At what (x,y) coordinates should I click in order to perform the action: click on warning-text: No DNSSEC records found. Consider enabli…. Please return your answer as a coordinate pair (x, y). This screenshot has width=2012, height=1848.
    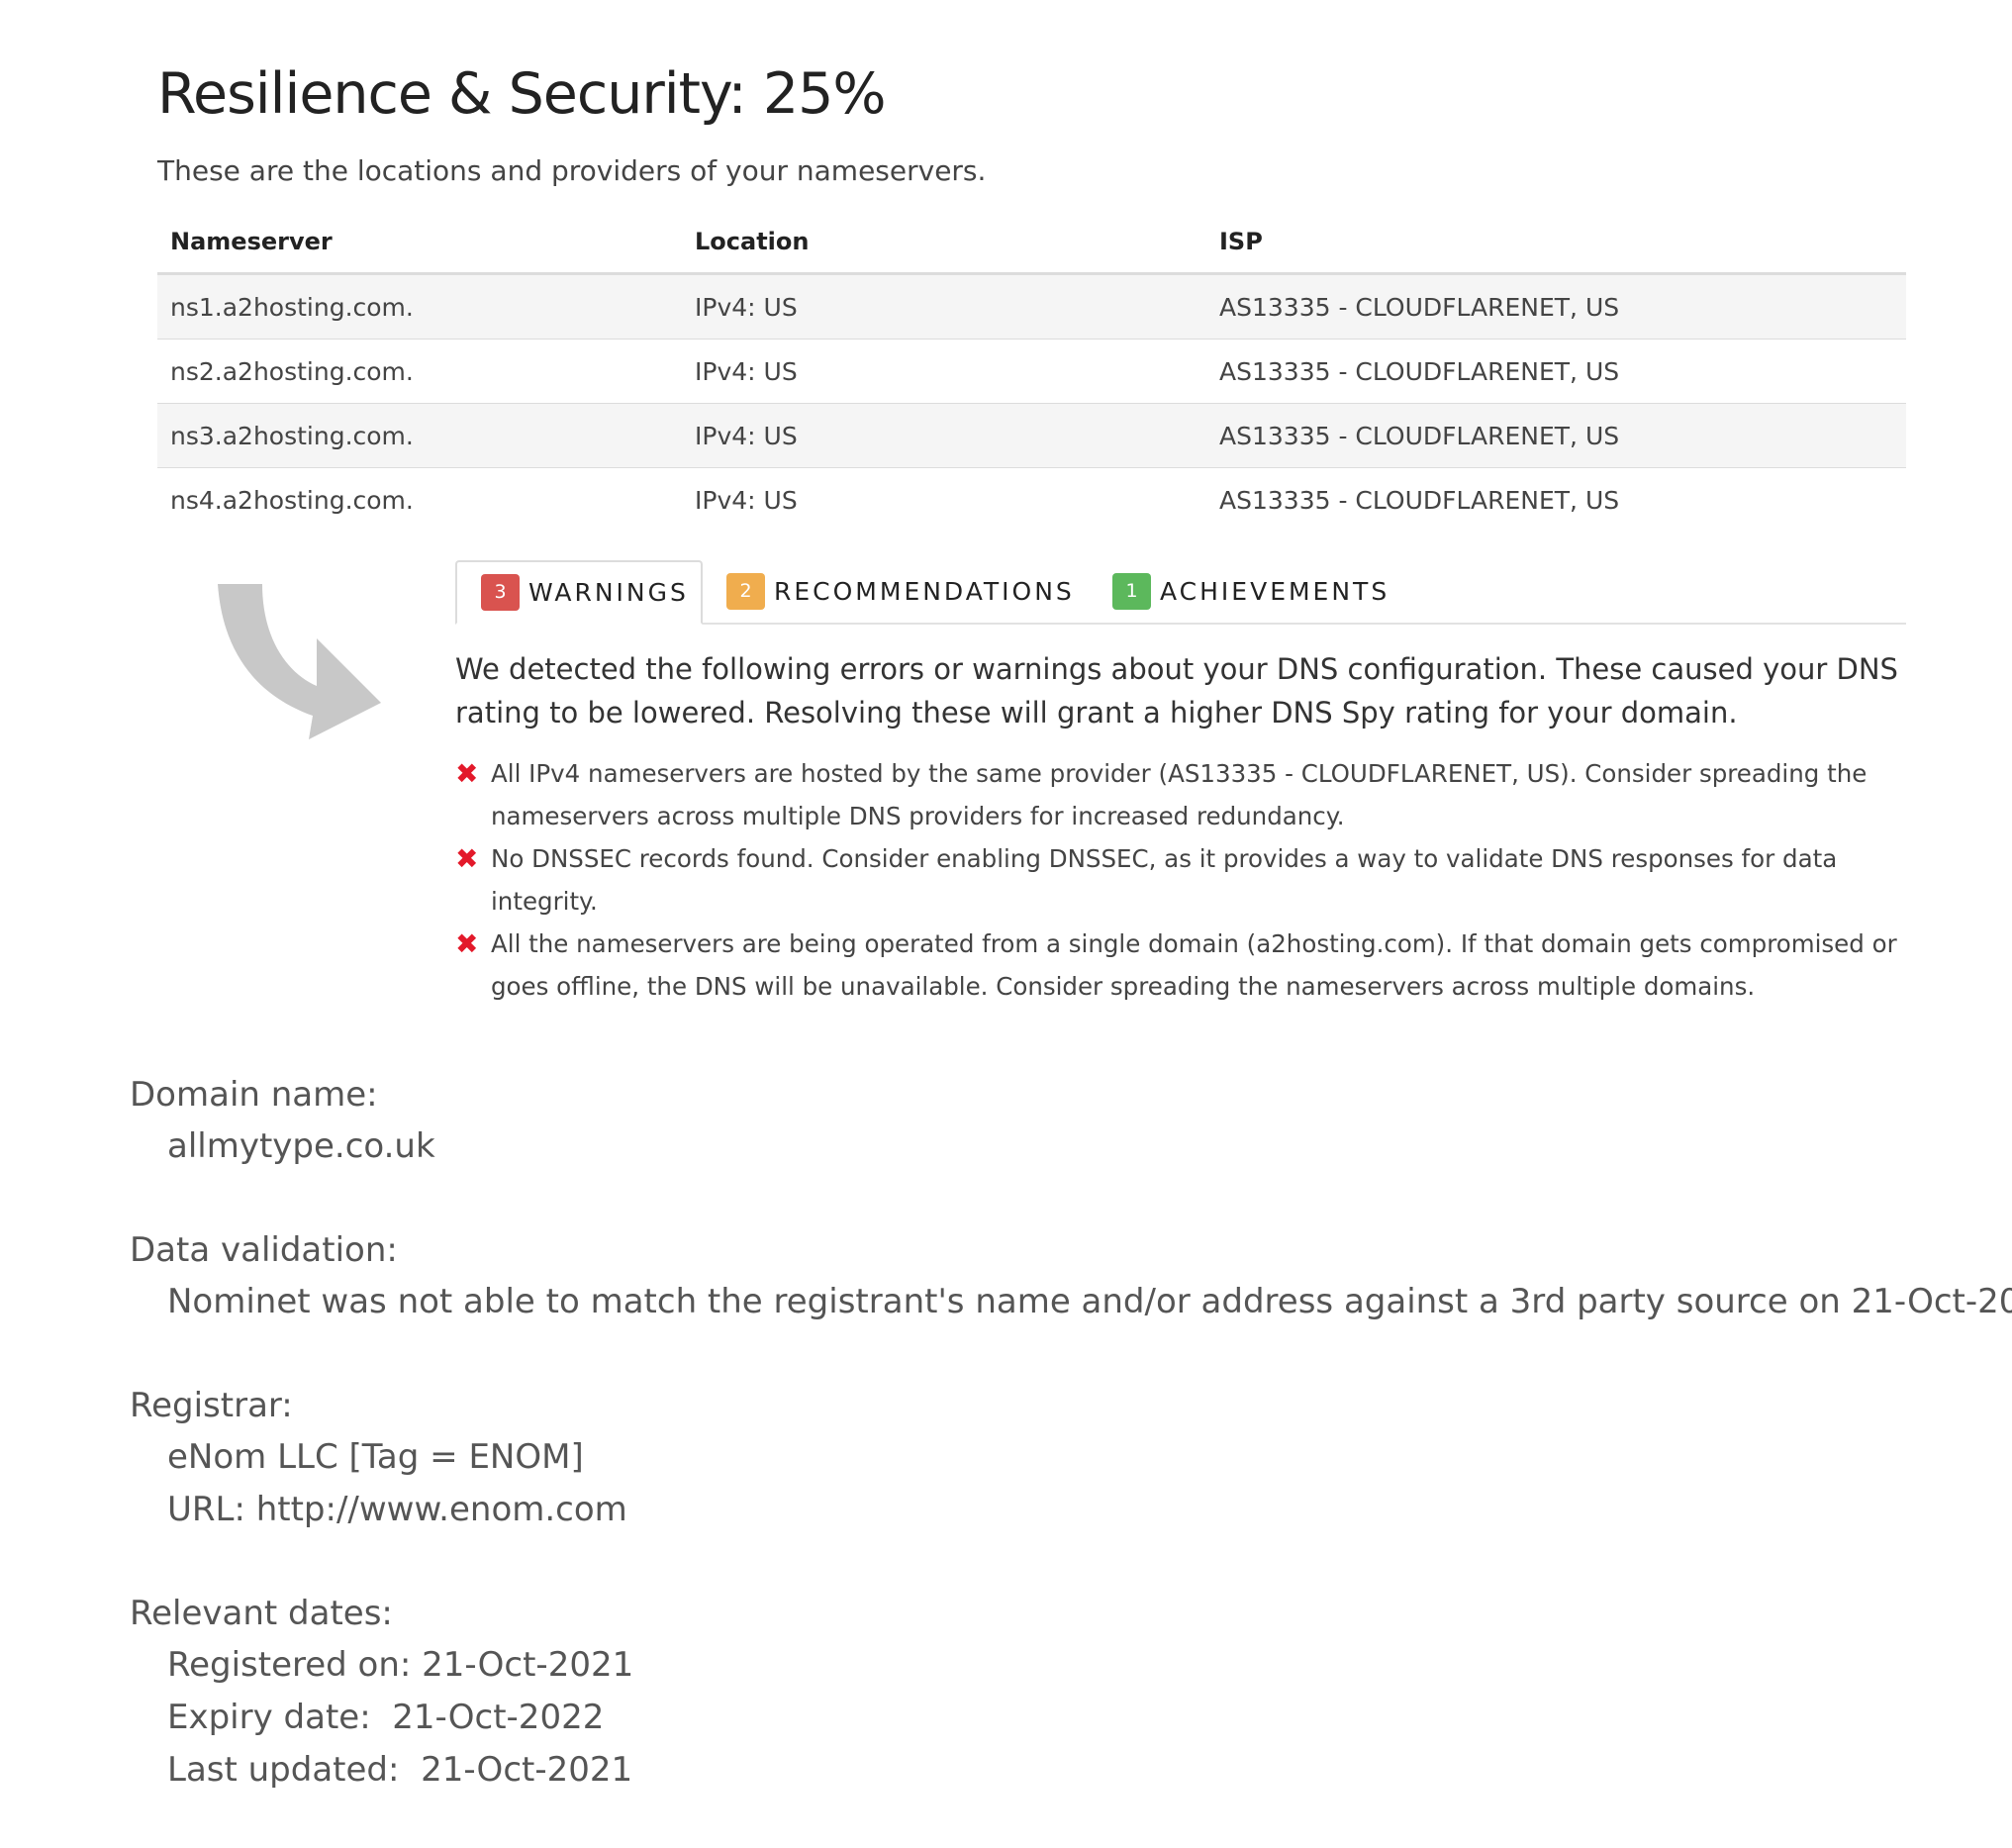
    Looking at the image, I should click on (1165, 880).